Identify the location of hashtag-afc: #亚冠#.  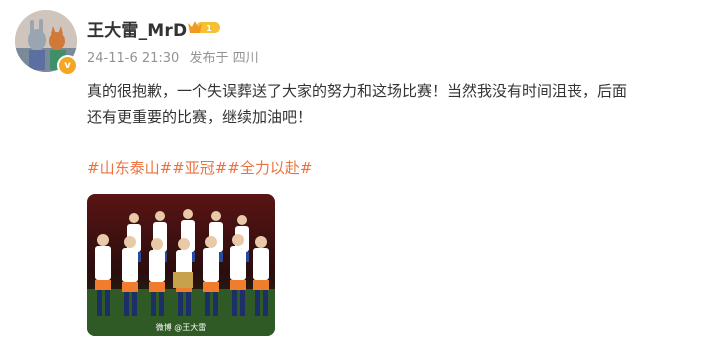
(199, 168).